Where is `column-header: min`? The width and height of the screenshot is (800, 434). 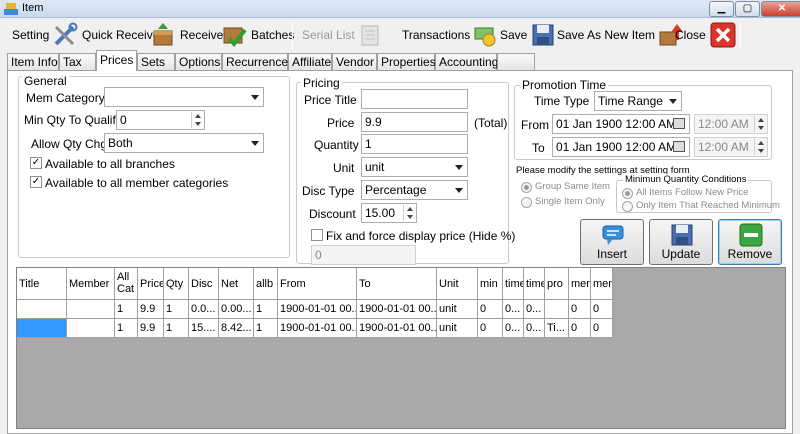 column-header: min is located at coordinates (490, 284).